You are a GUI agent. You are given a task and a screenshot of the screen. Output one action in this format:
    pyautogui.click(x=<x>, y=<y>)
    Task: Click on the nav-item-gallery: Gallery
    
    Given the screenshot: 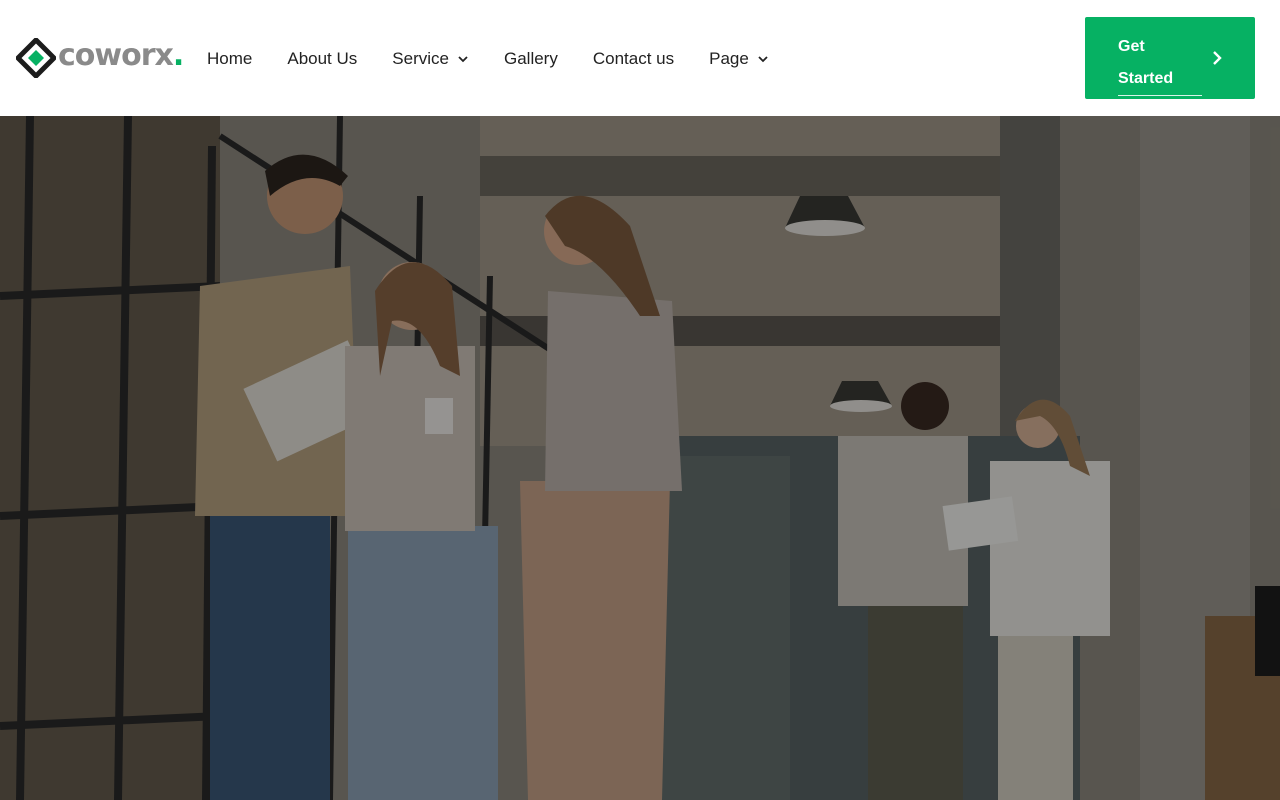 What is the action you would take?
    pyautogui.click(x=531, y=59)
    